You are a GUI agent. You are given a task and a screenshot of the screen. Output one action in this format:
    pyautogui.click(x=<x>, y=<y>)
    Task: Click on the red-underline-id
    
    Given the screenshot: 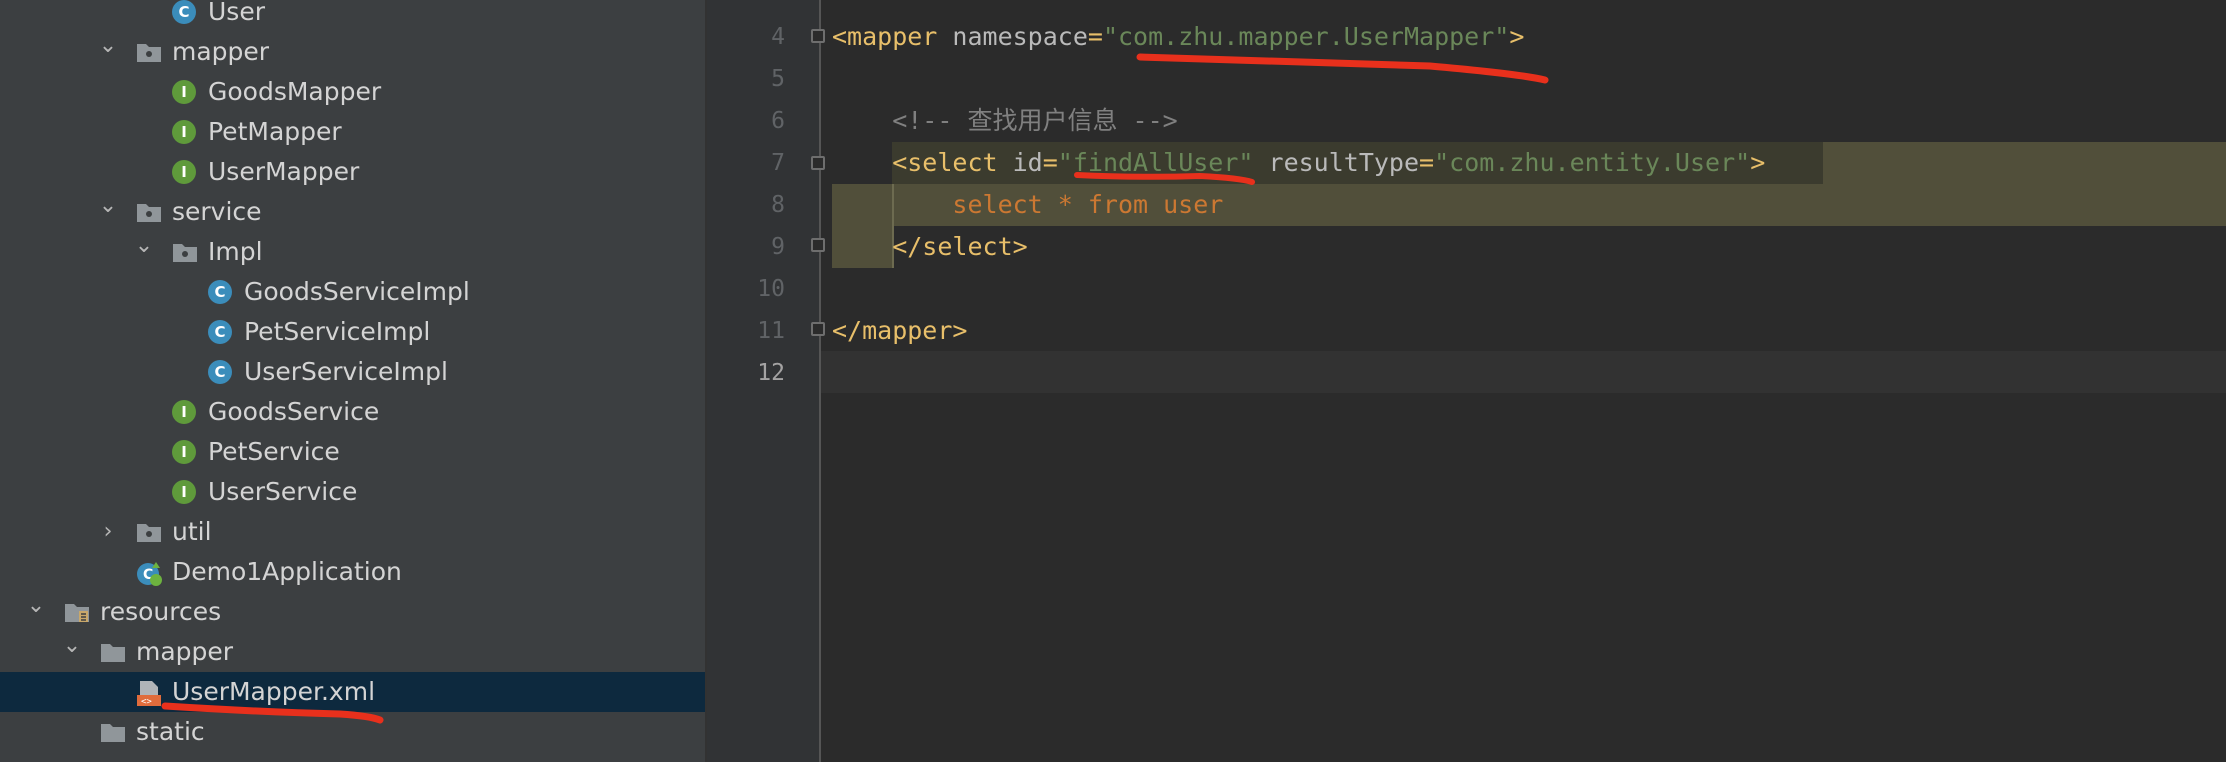 What is the action you would take?
    pyautogui.click(x=1164, y=178)
    